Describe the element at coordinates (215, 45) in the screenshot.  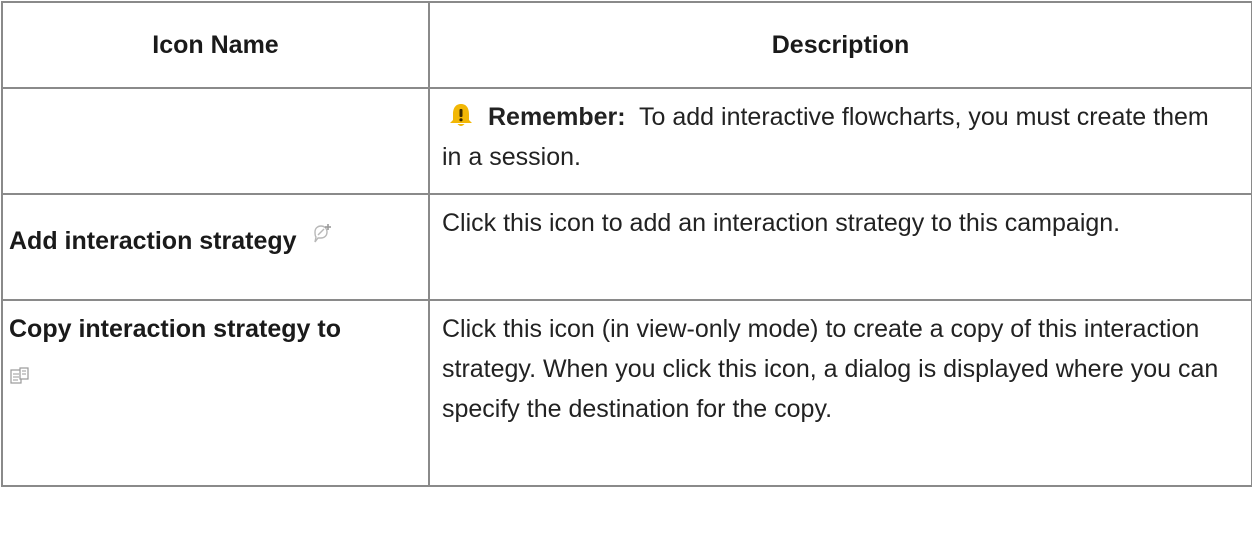
I see `header-icon-name: Icon Name` at that location.